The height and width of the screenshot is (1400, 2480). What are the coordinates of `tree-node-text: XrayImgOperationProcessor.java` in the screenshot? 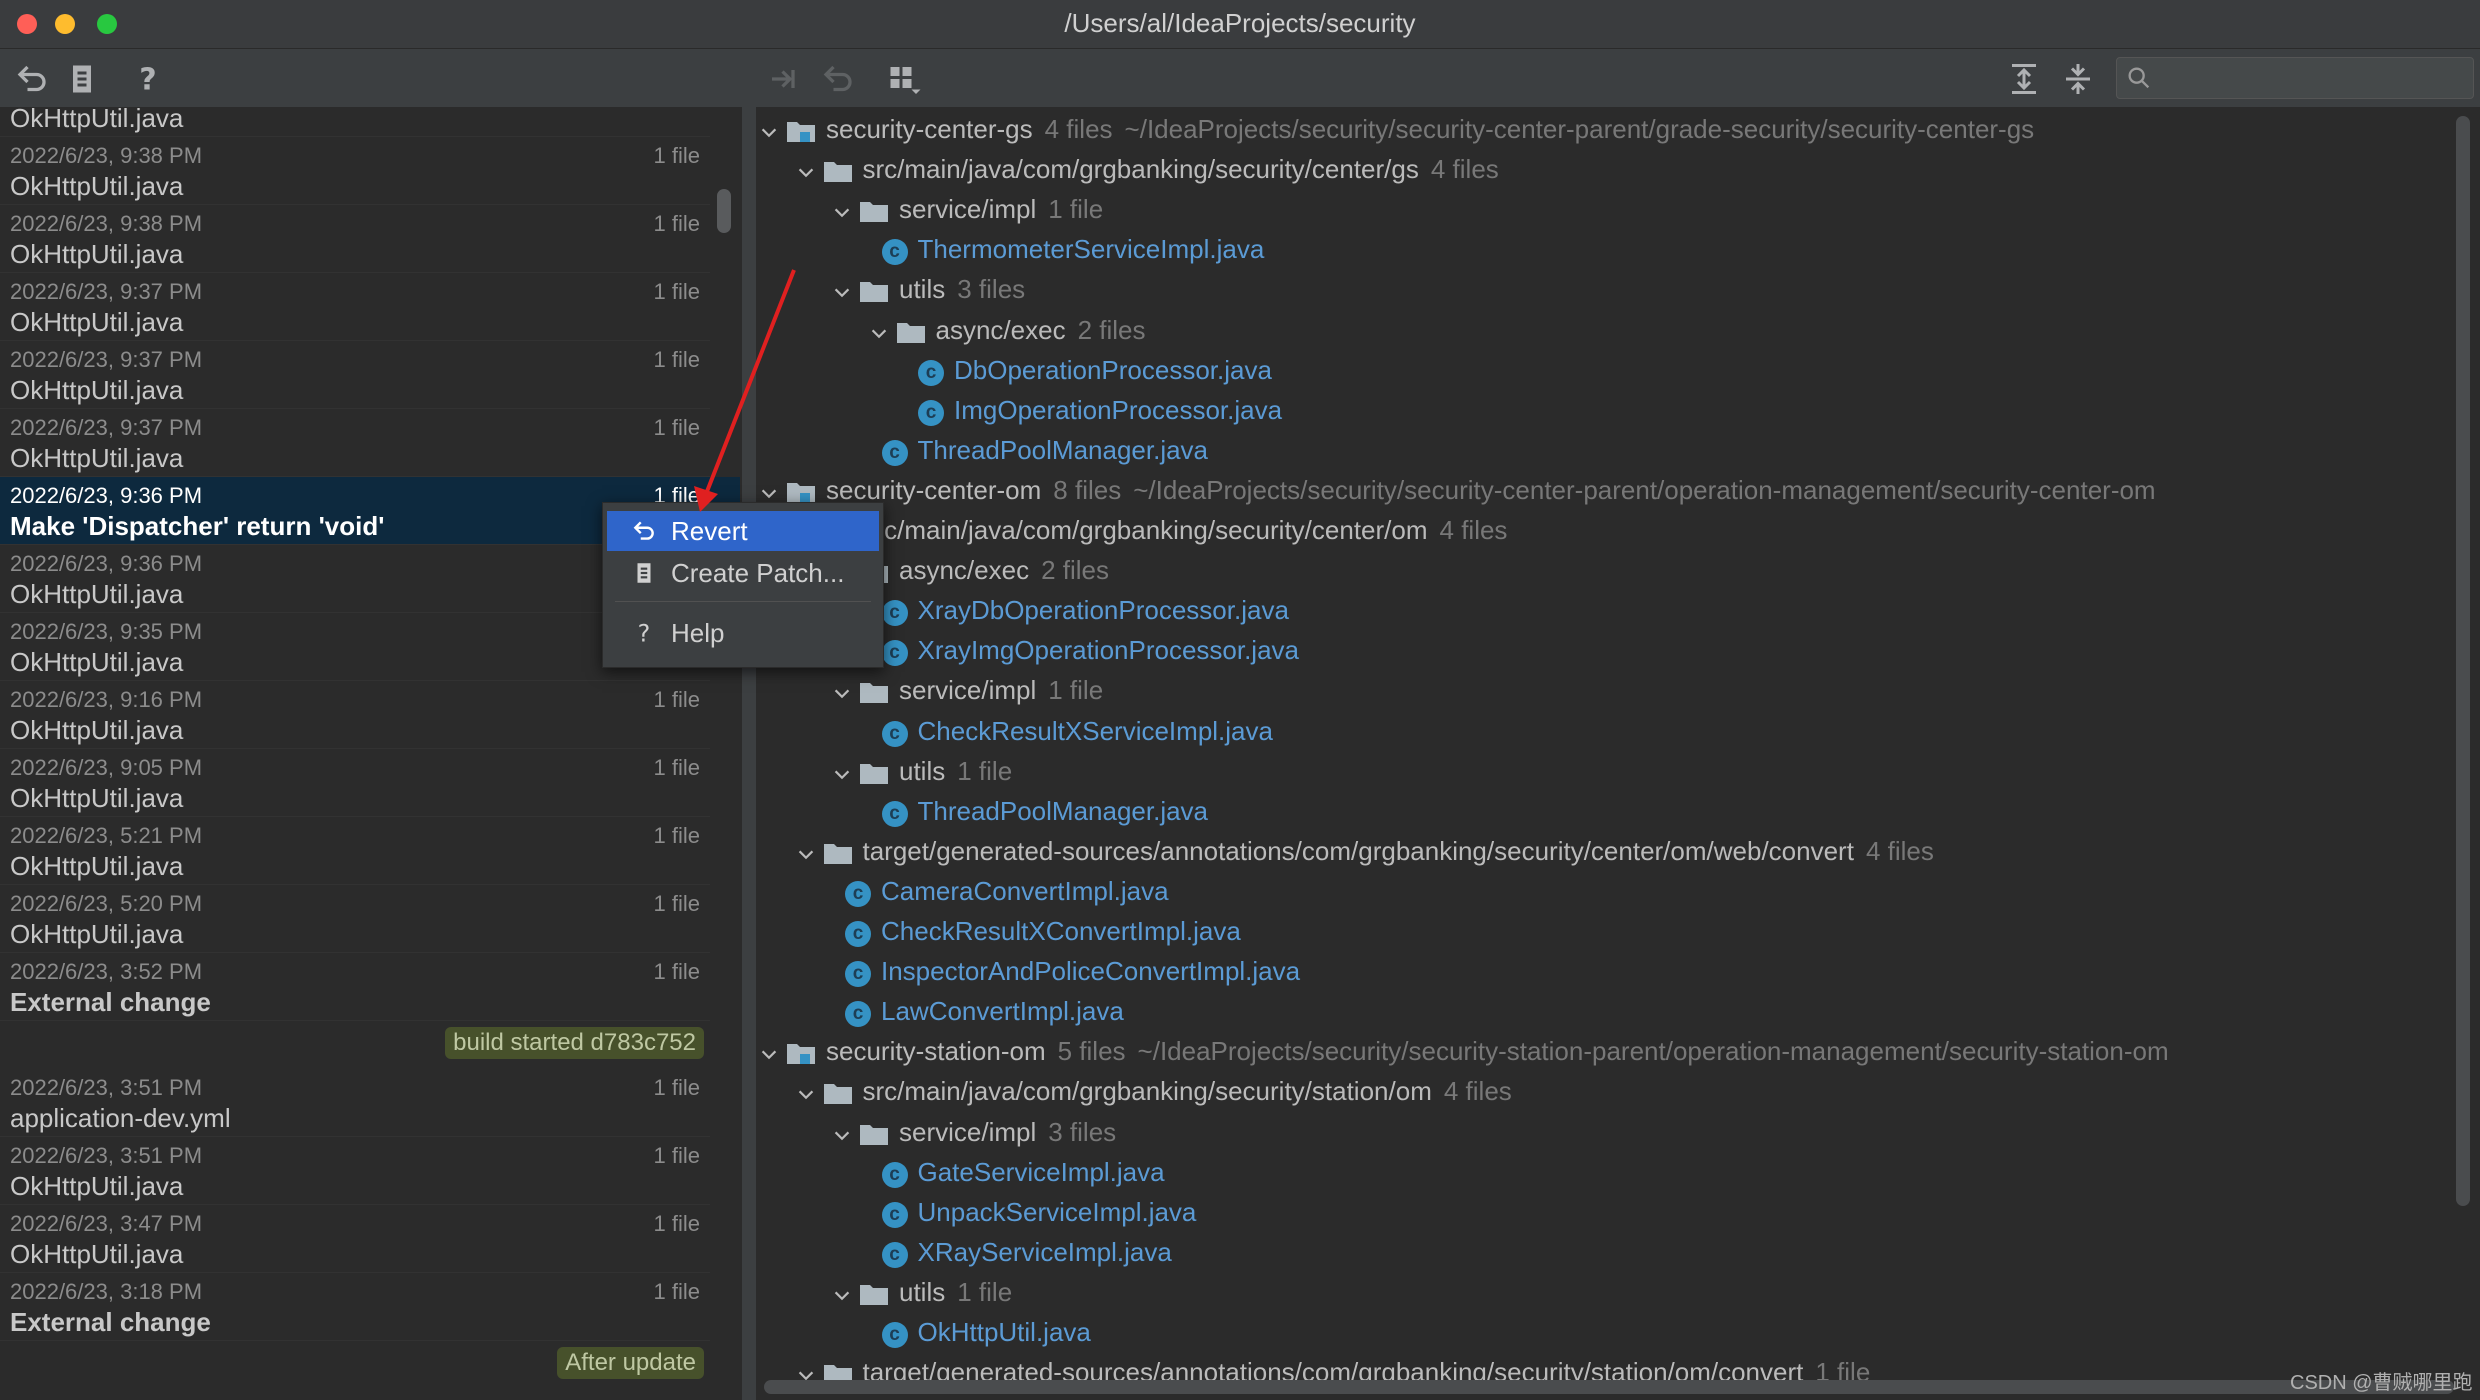 It's located at (1109, 650).